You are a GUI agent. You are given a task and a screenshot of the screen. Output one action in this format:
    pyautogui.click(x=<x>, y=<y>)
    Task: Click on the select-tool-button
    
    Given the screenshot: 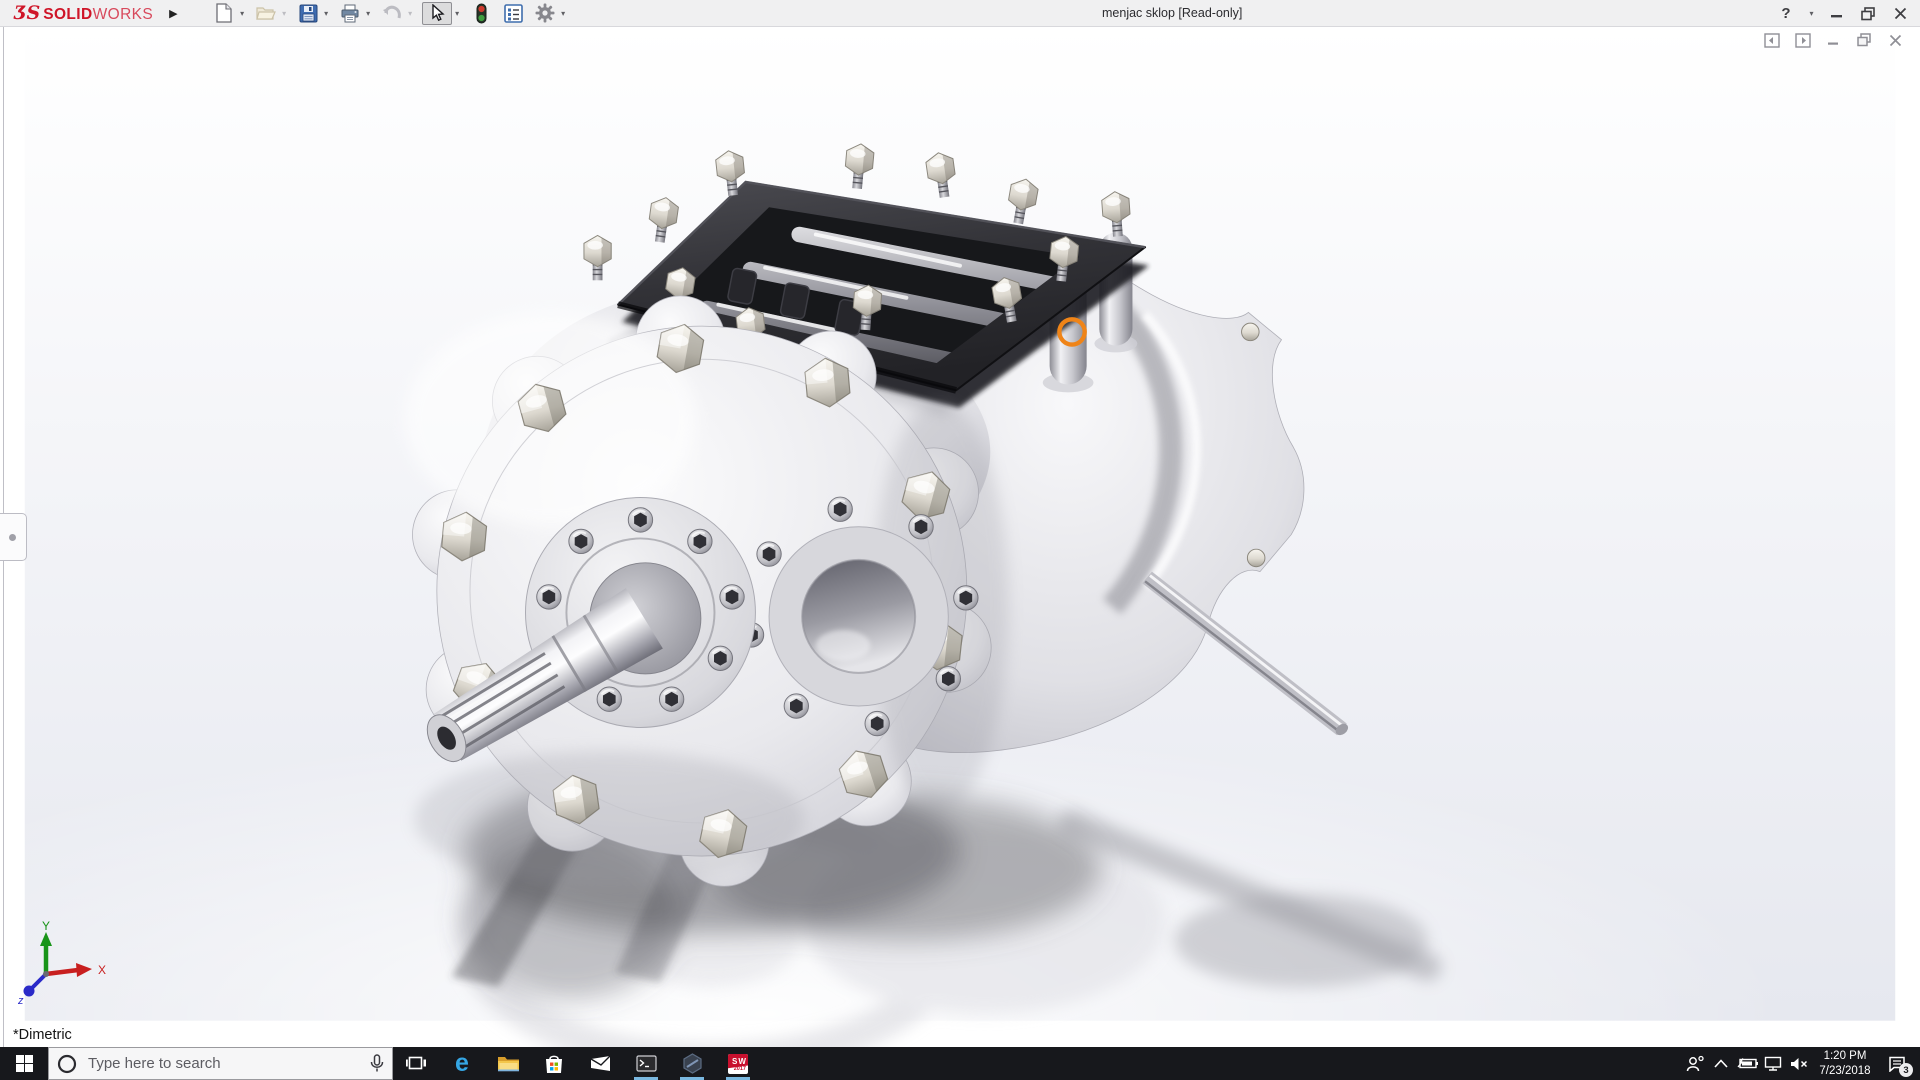 What is the action you would take?
    pyautogui.click(x=436, y=13)
    